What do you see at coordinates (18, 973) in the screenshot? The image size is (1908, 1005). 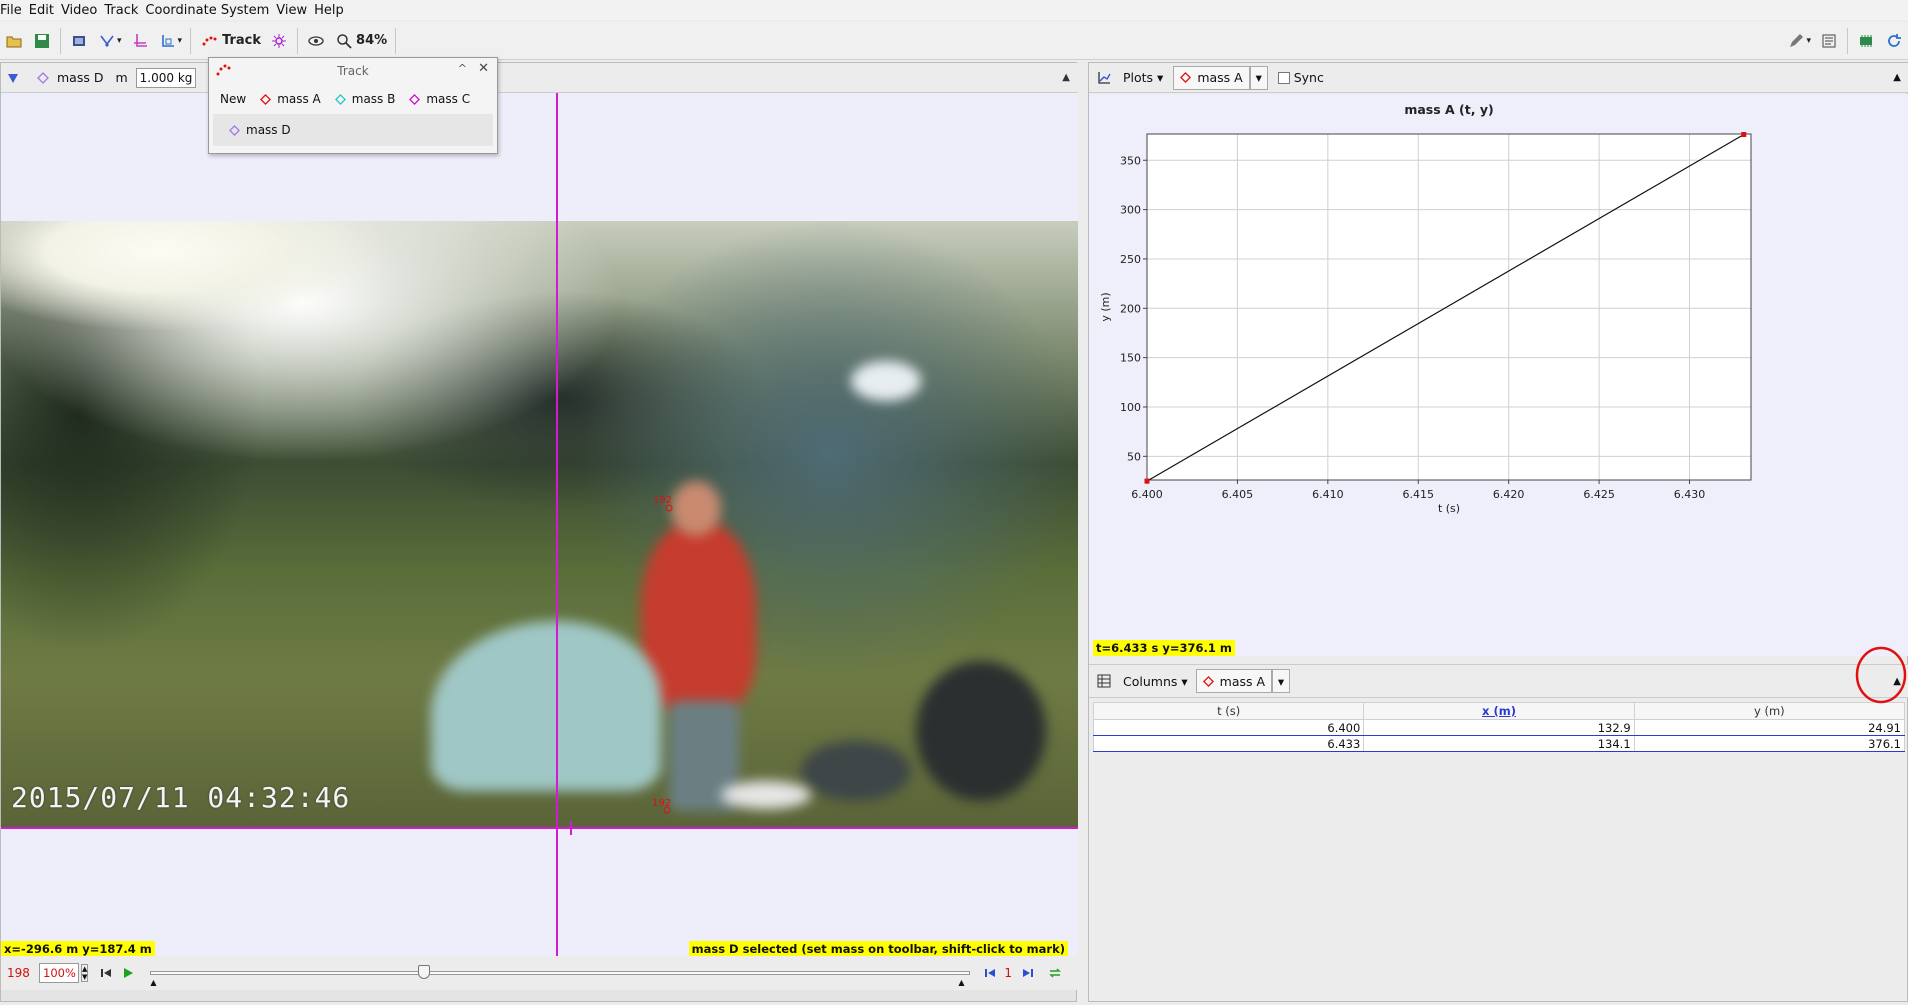 I see `frame-number: 198` at bounding box center [18, 973].